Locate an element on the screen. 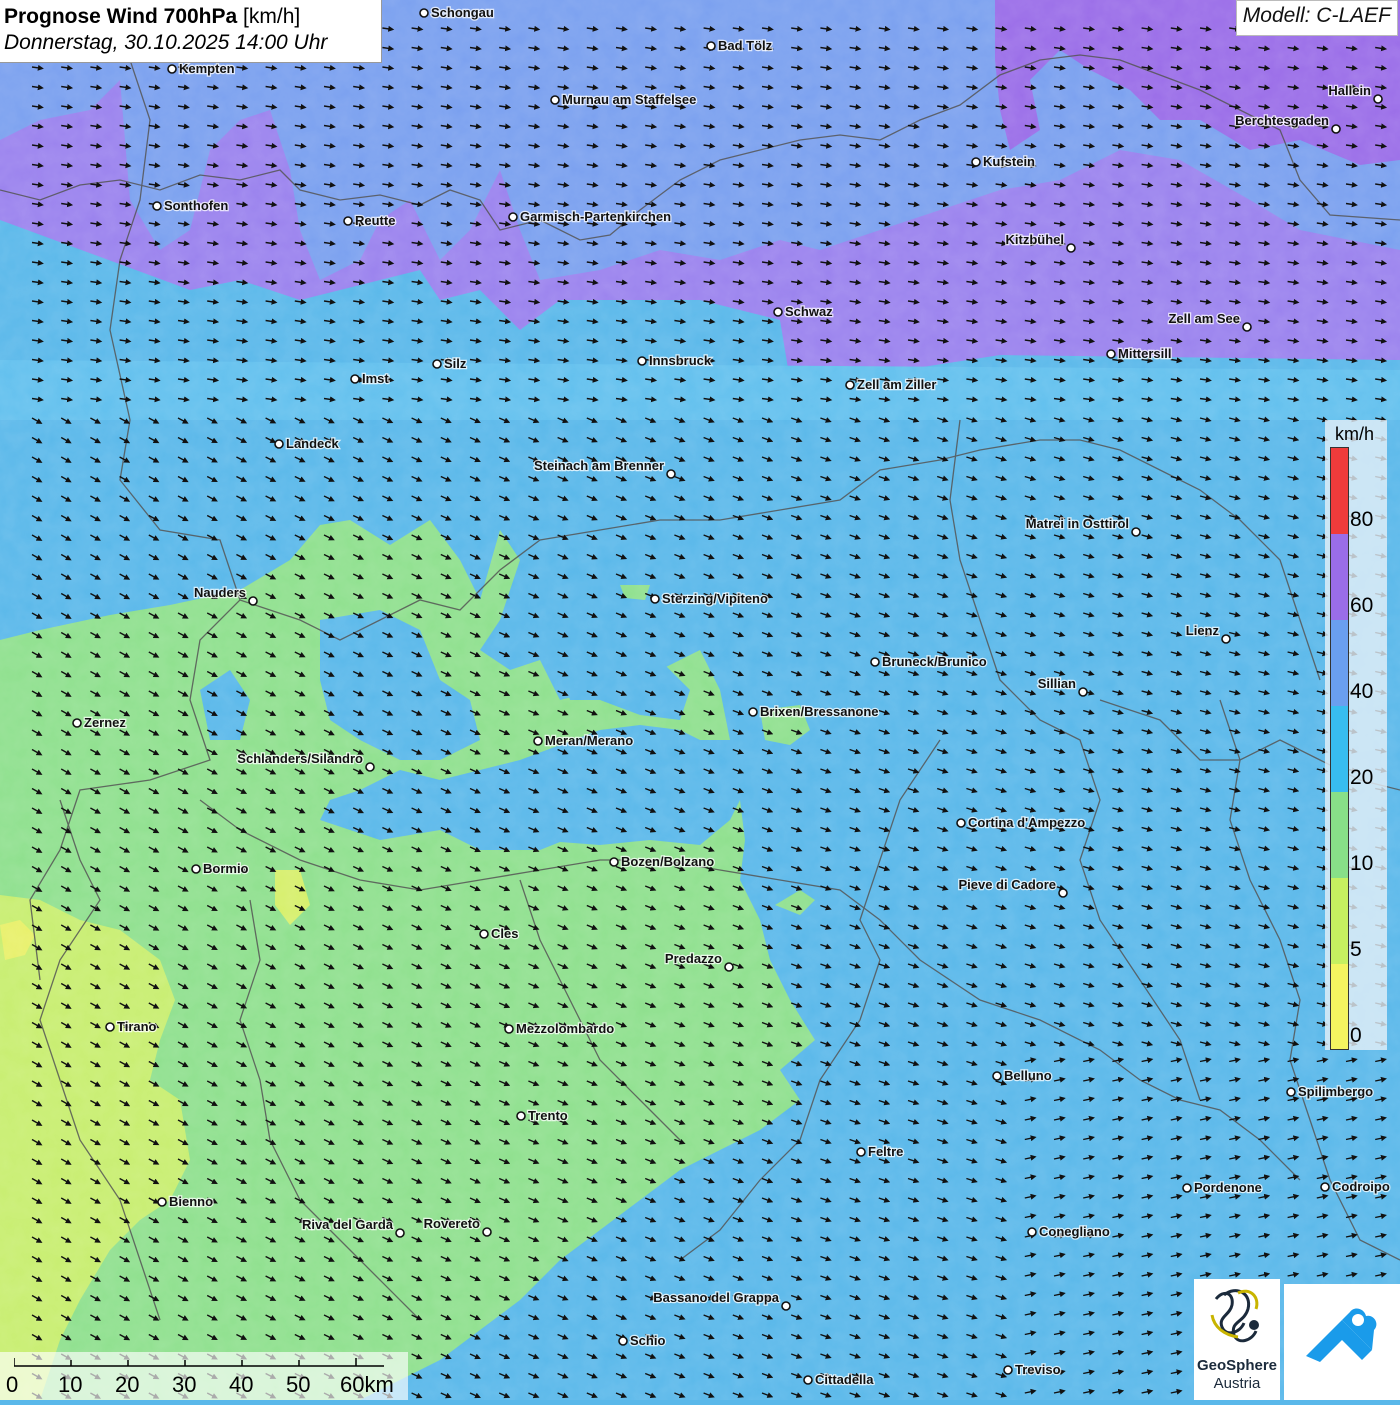 This screenshot has width=1400, height=1405. city-marker: Cortina d'Ampezzo is located at coordinates (1021, 822).